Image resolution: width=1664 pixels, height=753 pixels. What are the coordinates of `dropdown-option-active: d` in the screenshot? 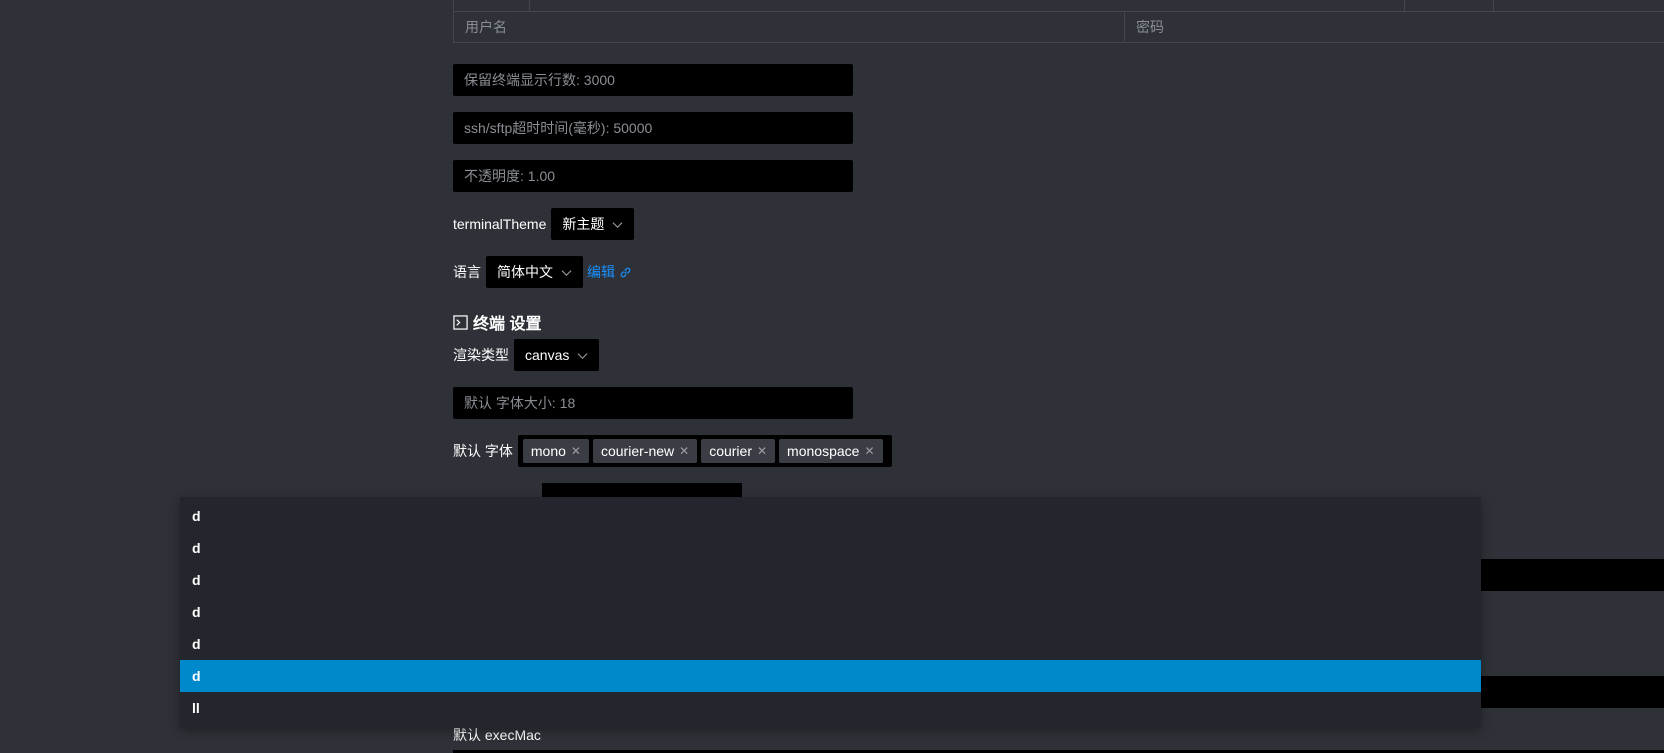 It's located at (830, 676).